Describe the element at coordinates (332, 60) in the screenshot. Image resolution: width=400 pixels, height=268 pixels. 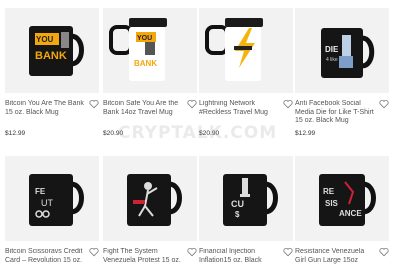
I see `svg-text: 4 like` at that location.